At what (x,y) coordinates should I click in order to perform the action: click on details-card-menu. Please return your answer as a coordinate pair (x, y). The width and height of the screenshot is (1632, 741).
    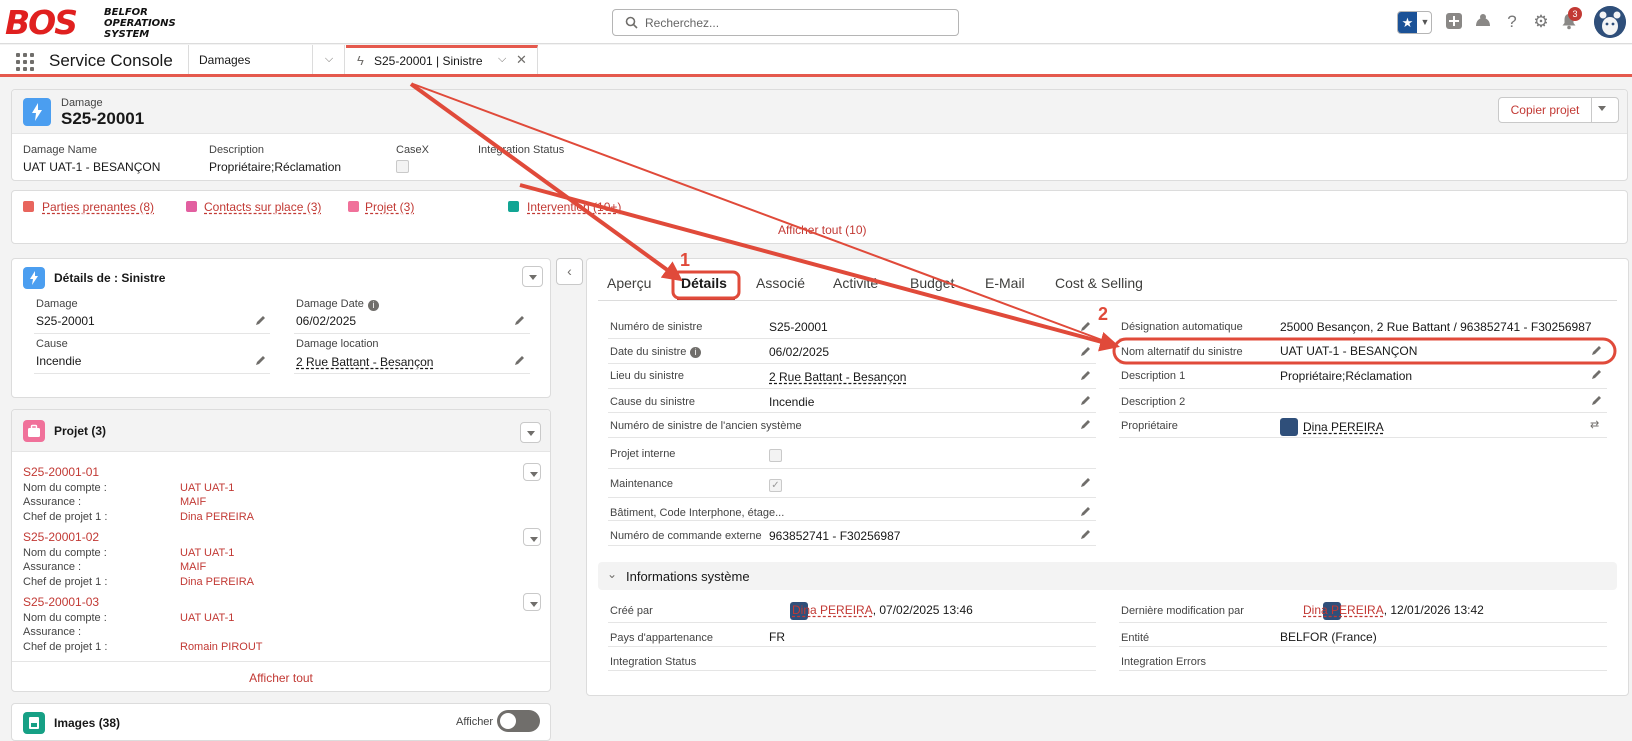
    Looking at the image, I should click on (532, 276).